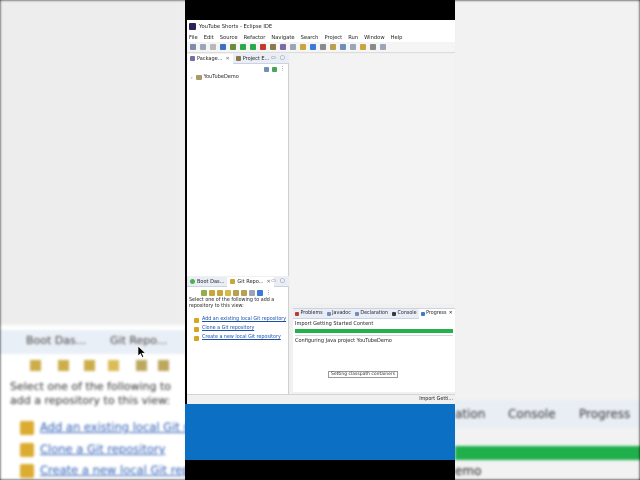 The height and width of the screenshot is (480, 640). Describe the element at coordinates (274, 69) in the screenshot. I see `link-editor-icon` at that location.